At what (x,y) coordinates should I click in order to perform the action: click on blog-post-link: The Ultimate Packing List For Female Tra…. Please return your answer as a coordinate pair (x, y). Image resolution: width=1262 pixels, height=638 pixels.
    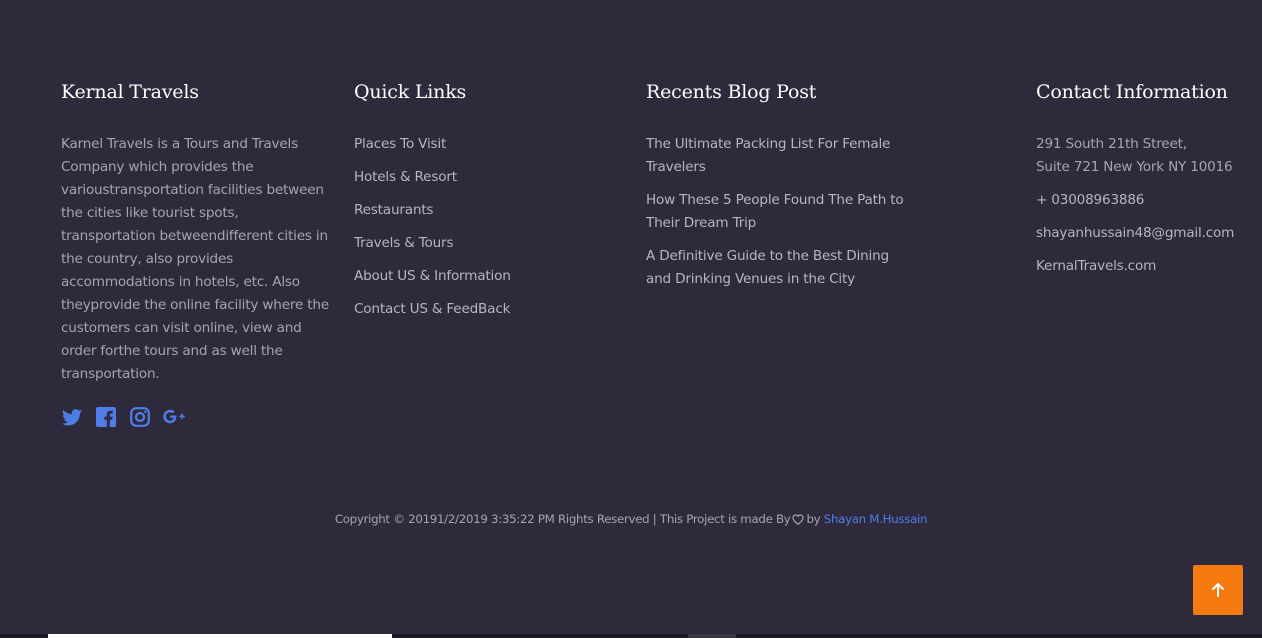
    Looking at the image, I should click on (777, 156).